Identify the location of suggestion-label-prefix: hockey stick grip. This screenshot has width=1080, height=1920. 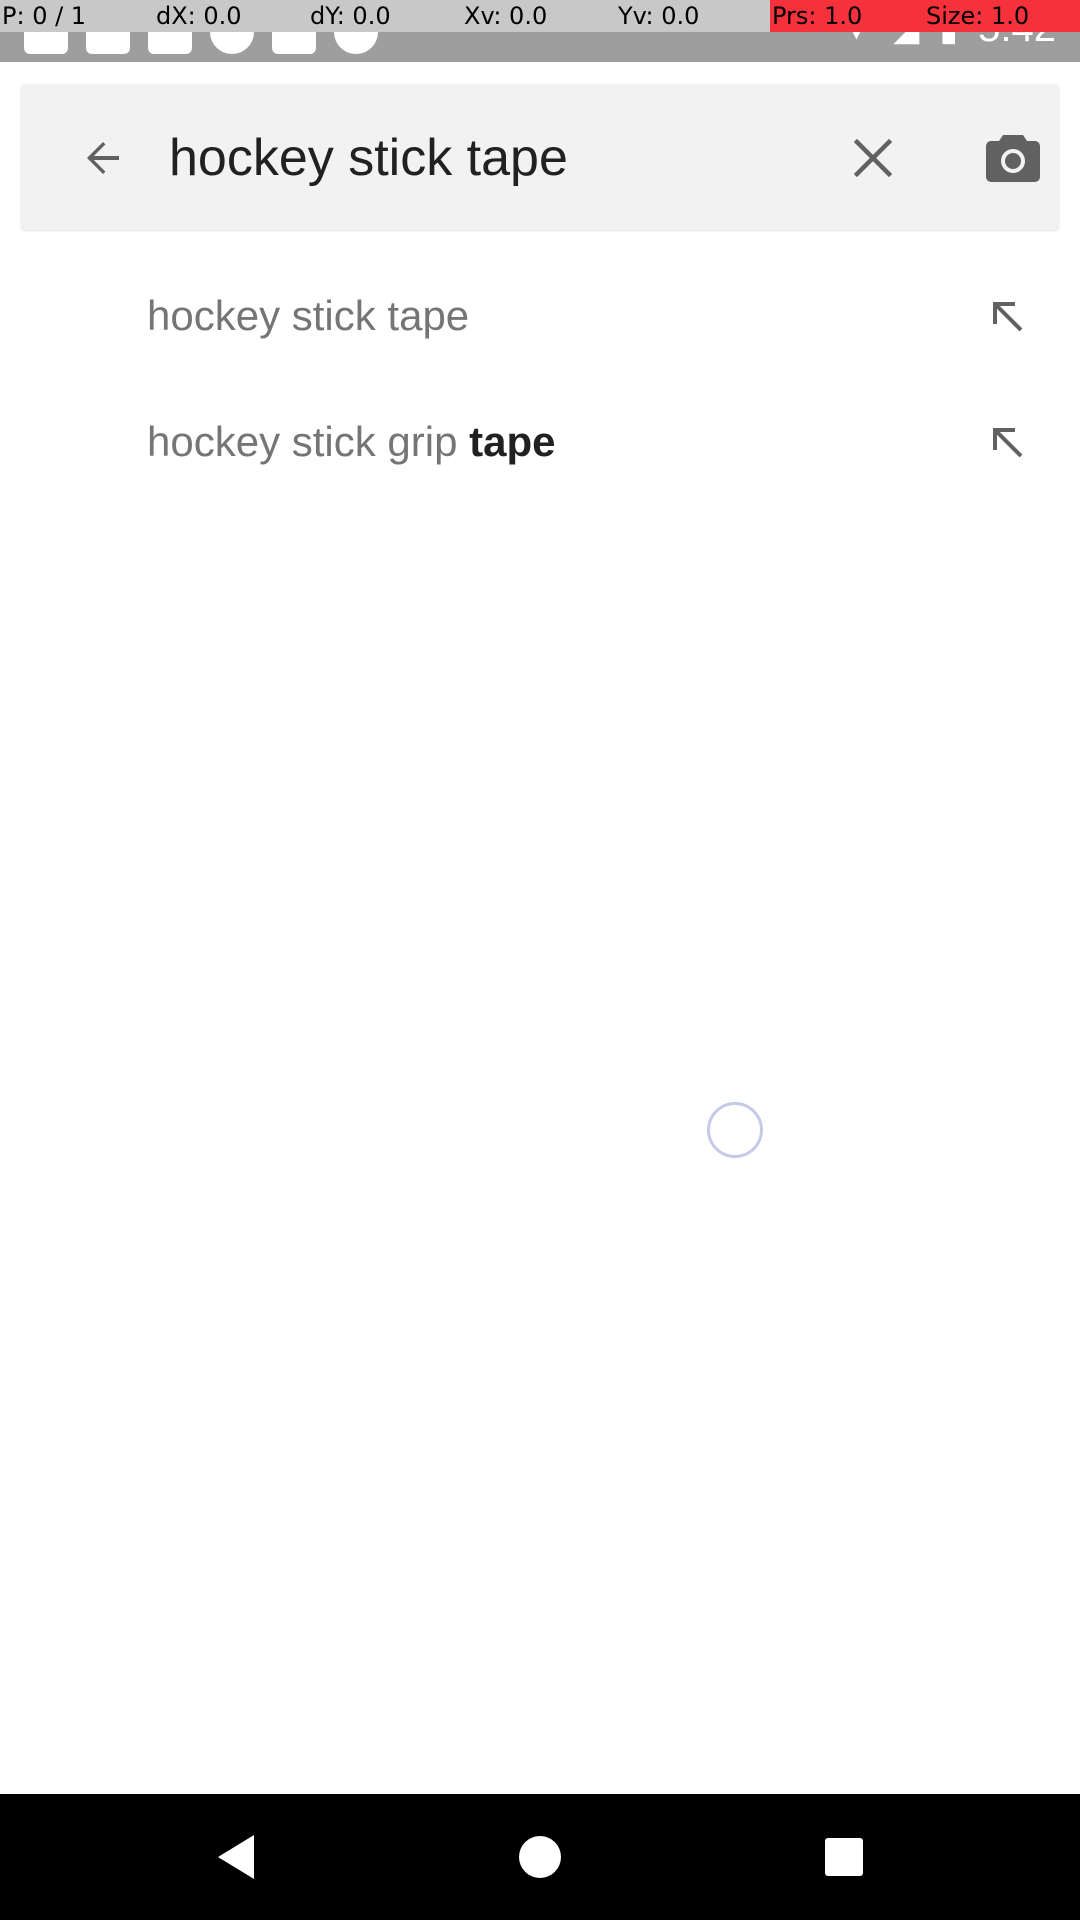
(308, 441).